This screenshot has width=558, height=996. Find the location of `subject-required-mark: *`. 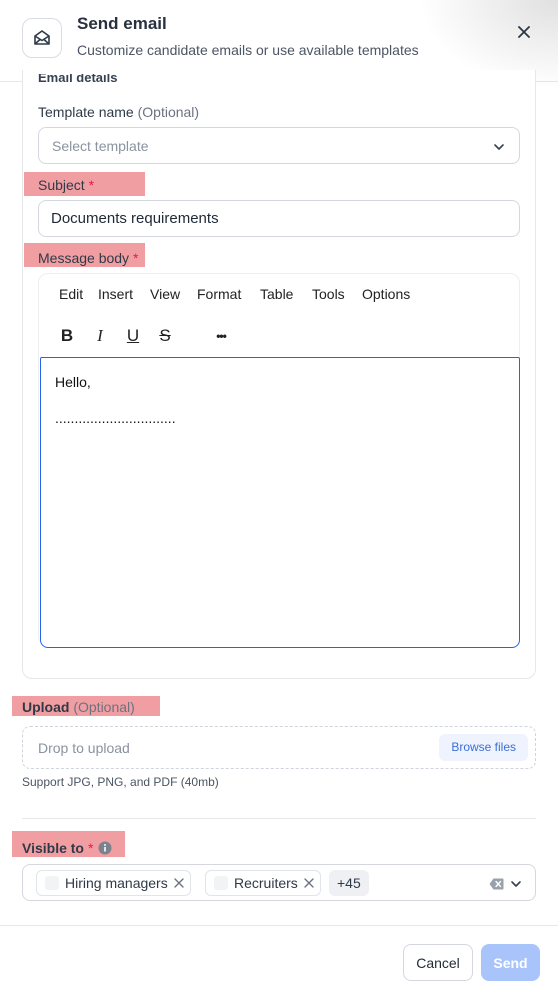

subject-required-mark: * is located at coordinates (91, 185).